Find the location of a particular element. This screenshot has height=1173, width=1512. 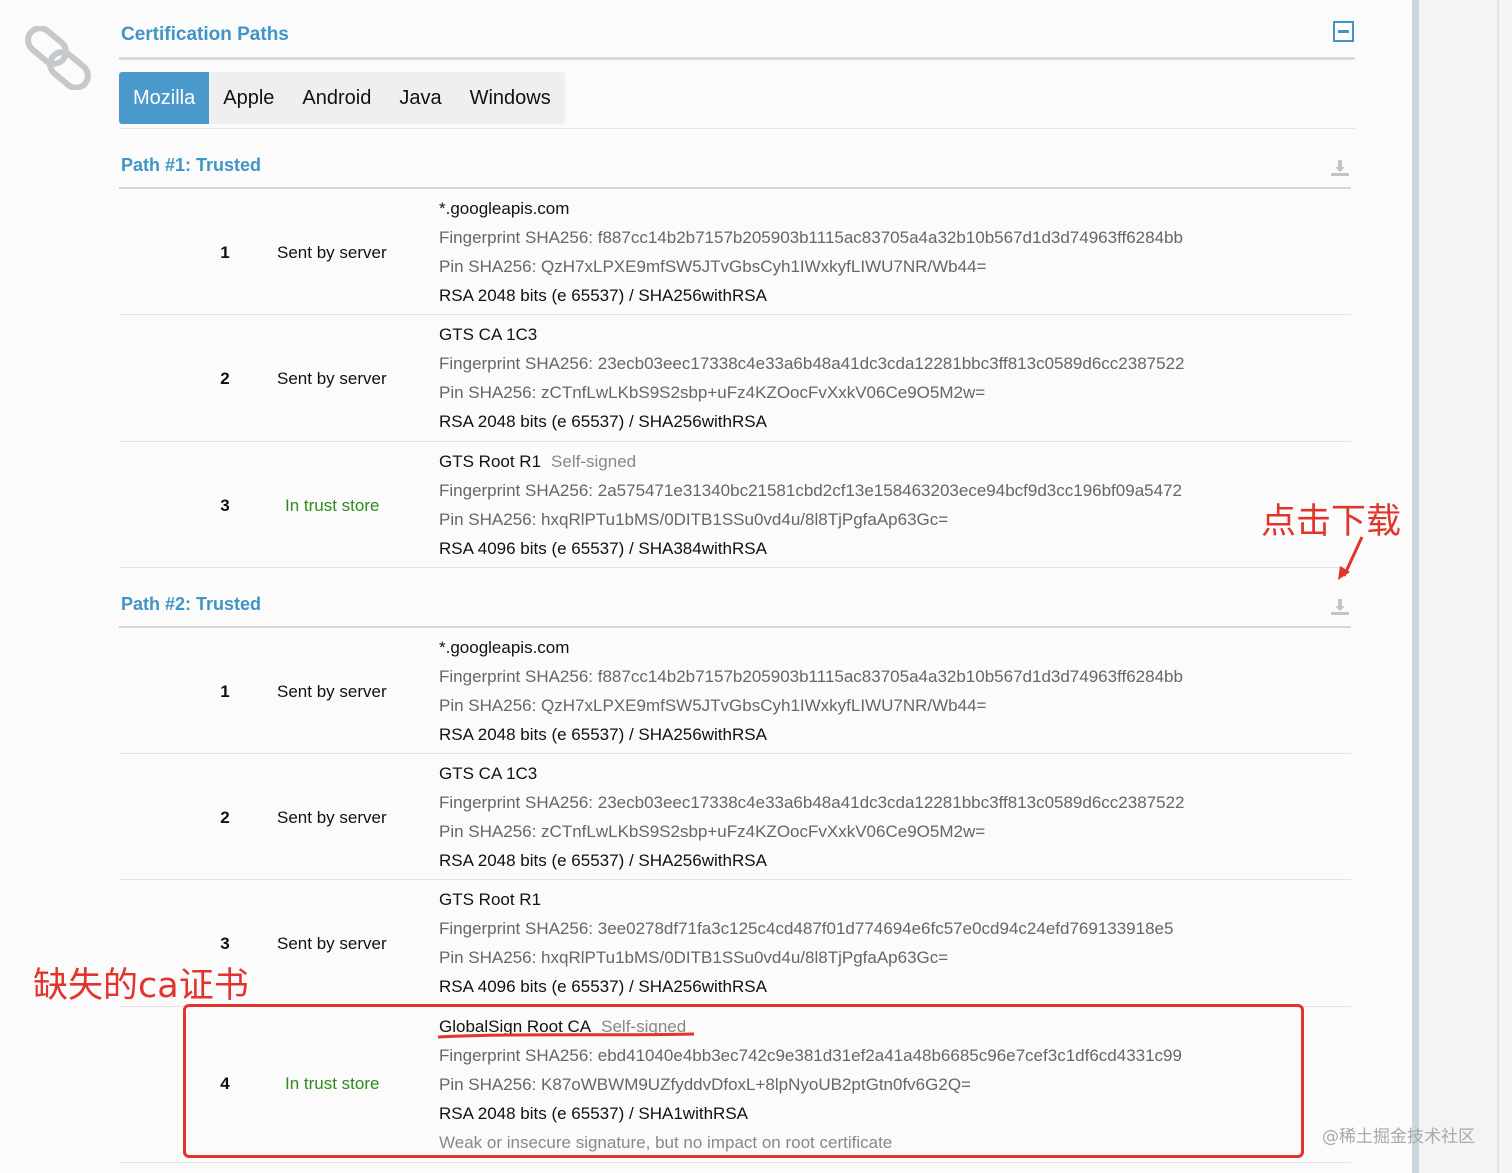

section-title: Certification Paths is located at coordinates (205, 34).